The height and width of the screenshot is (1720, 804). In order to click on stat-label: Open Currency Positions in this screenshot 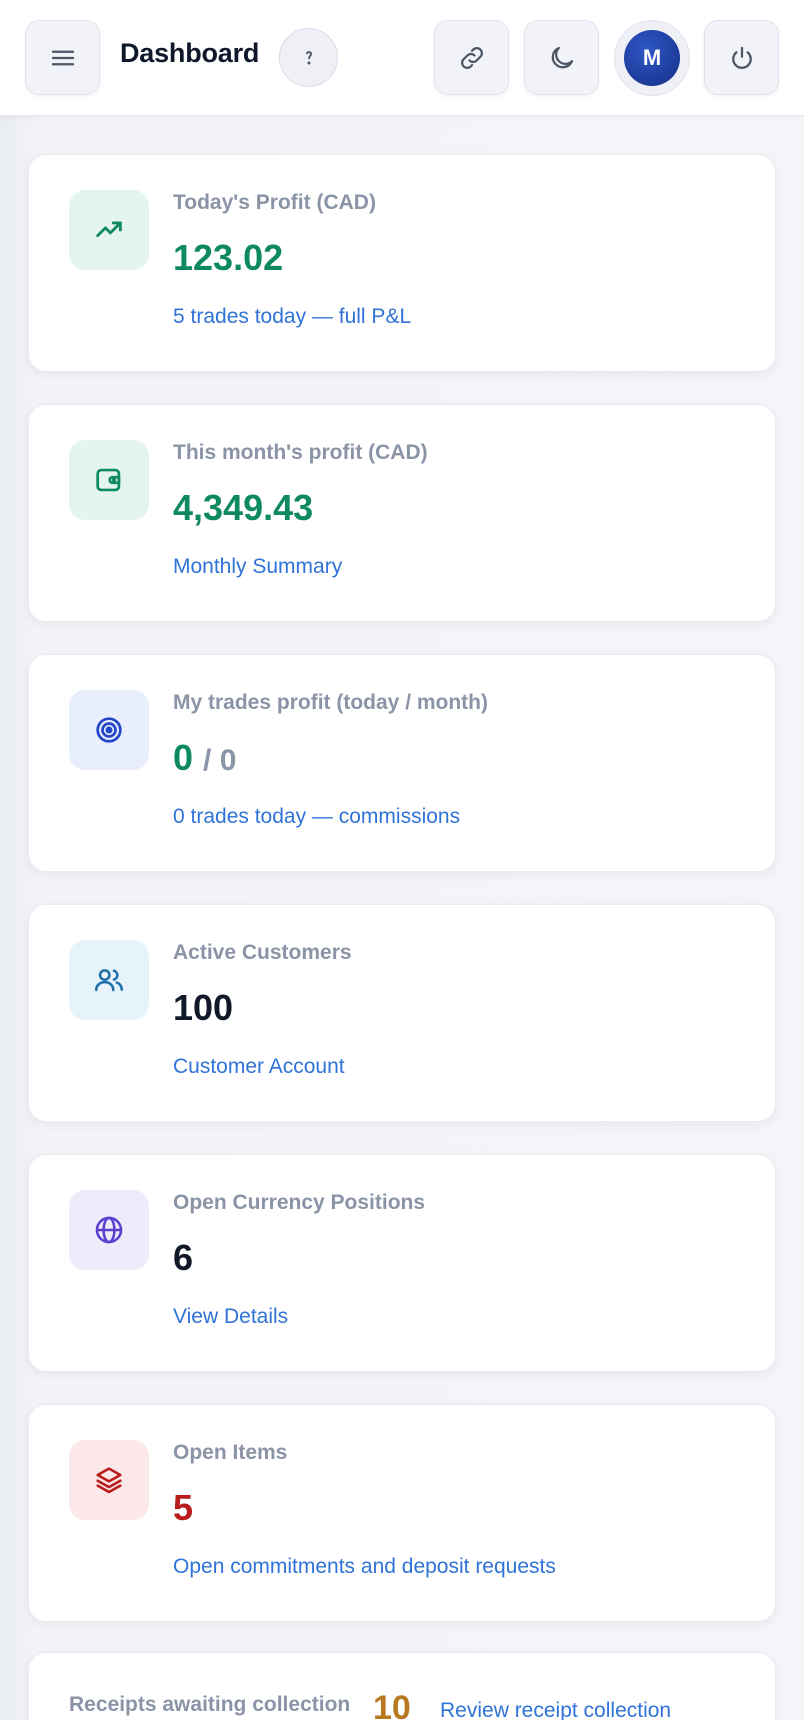, I will do `click(299, 1202)`.